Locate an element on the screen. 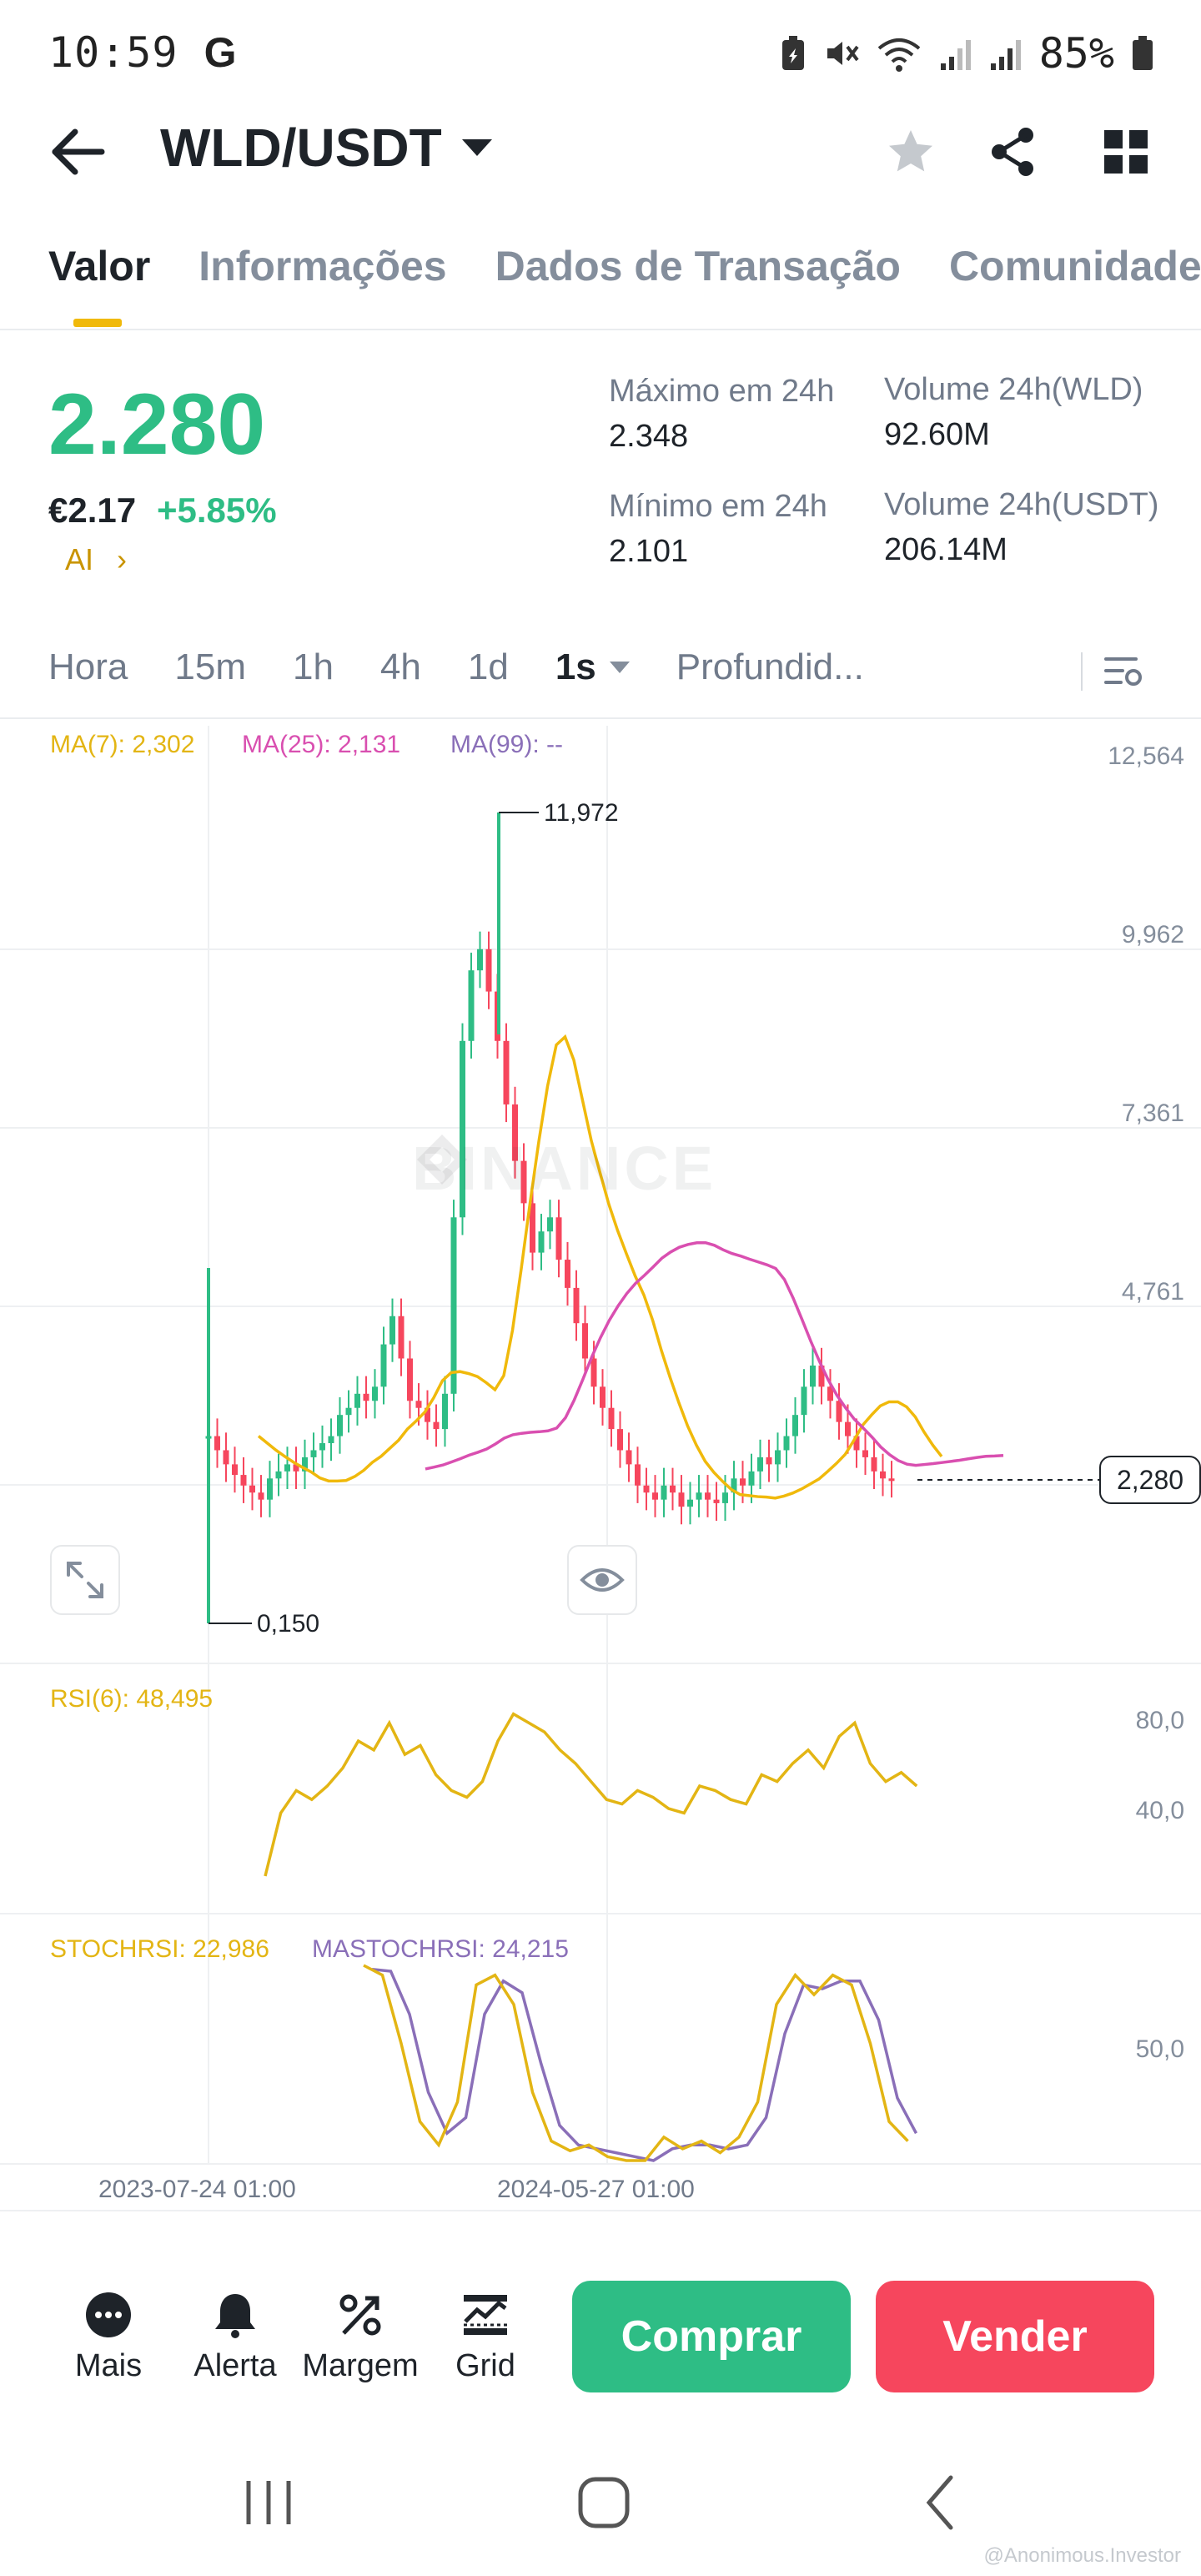 This screenshot has height=2576, width=1201. y-tick: 9,962 is located at coordinates (1153, 934).